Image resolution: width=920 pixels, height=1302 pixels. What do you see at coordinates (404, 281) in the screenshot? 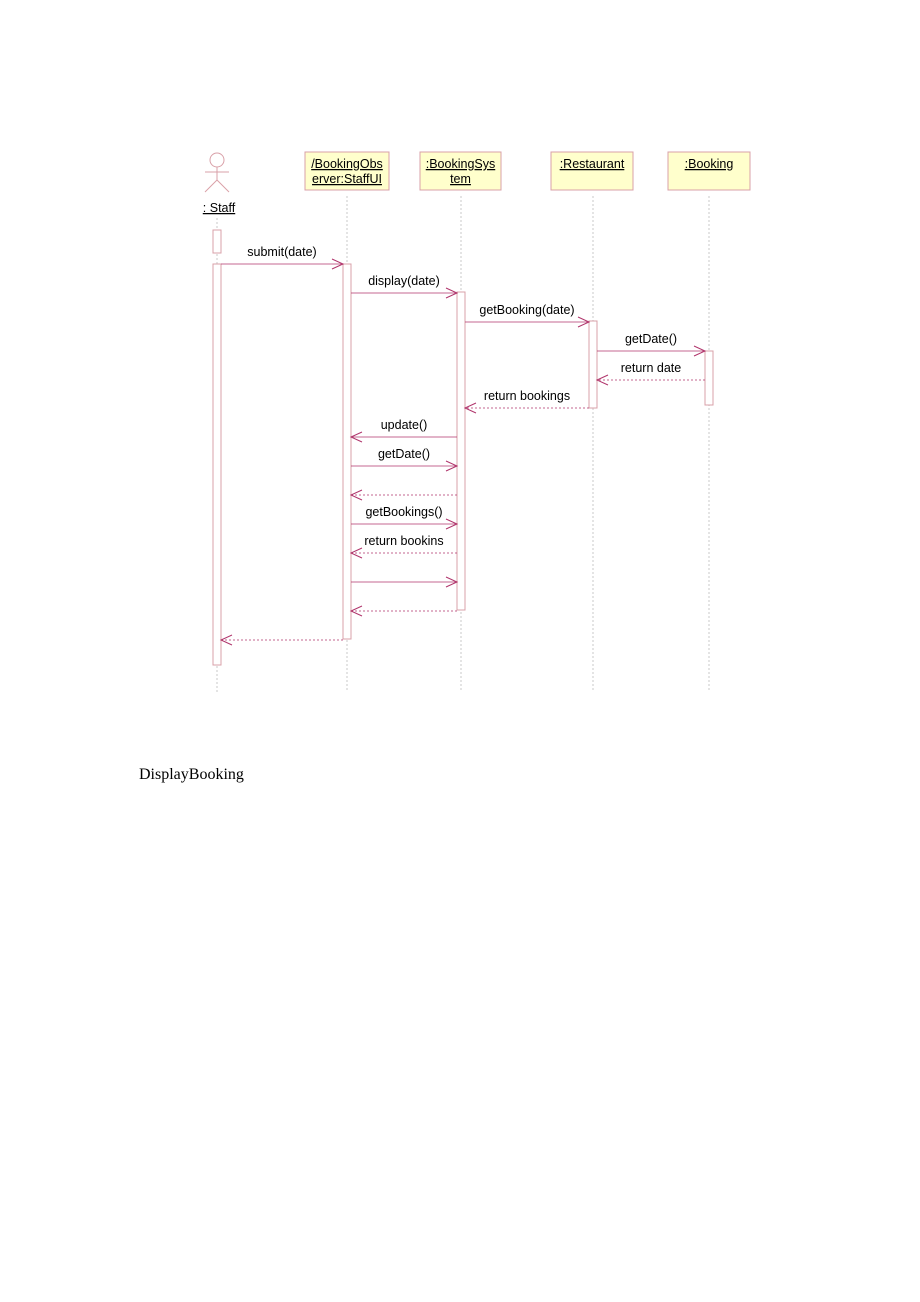
I see `message-label: display(date)` at bounding box center [404, 281].